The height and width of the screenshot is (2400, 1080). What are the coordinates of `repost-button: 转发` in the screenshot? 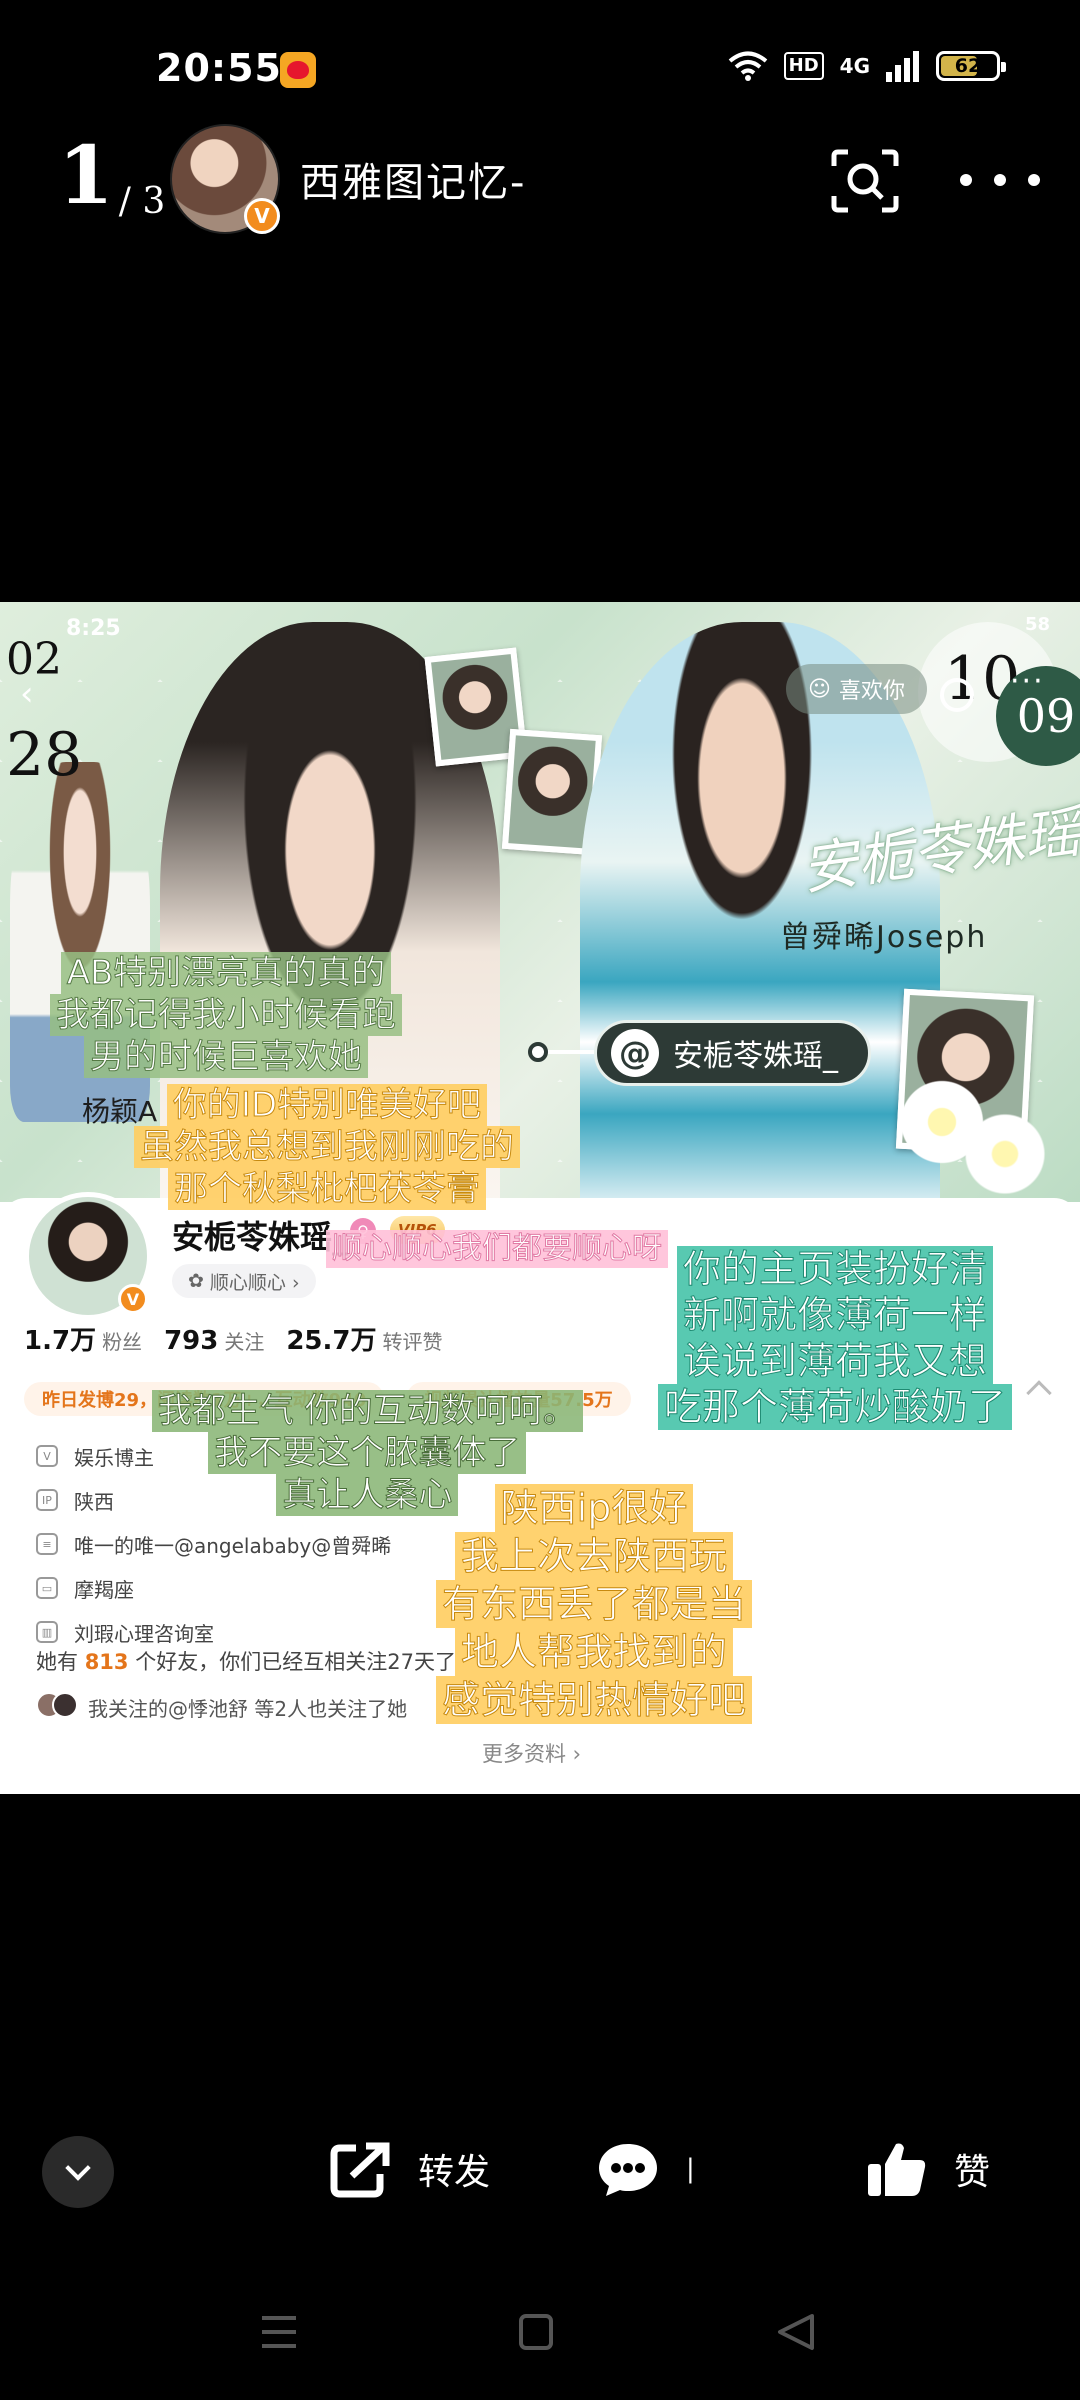 It's located at (410, 2169).